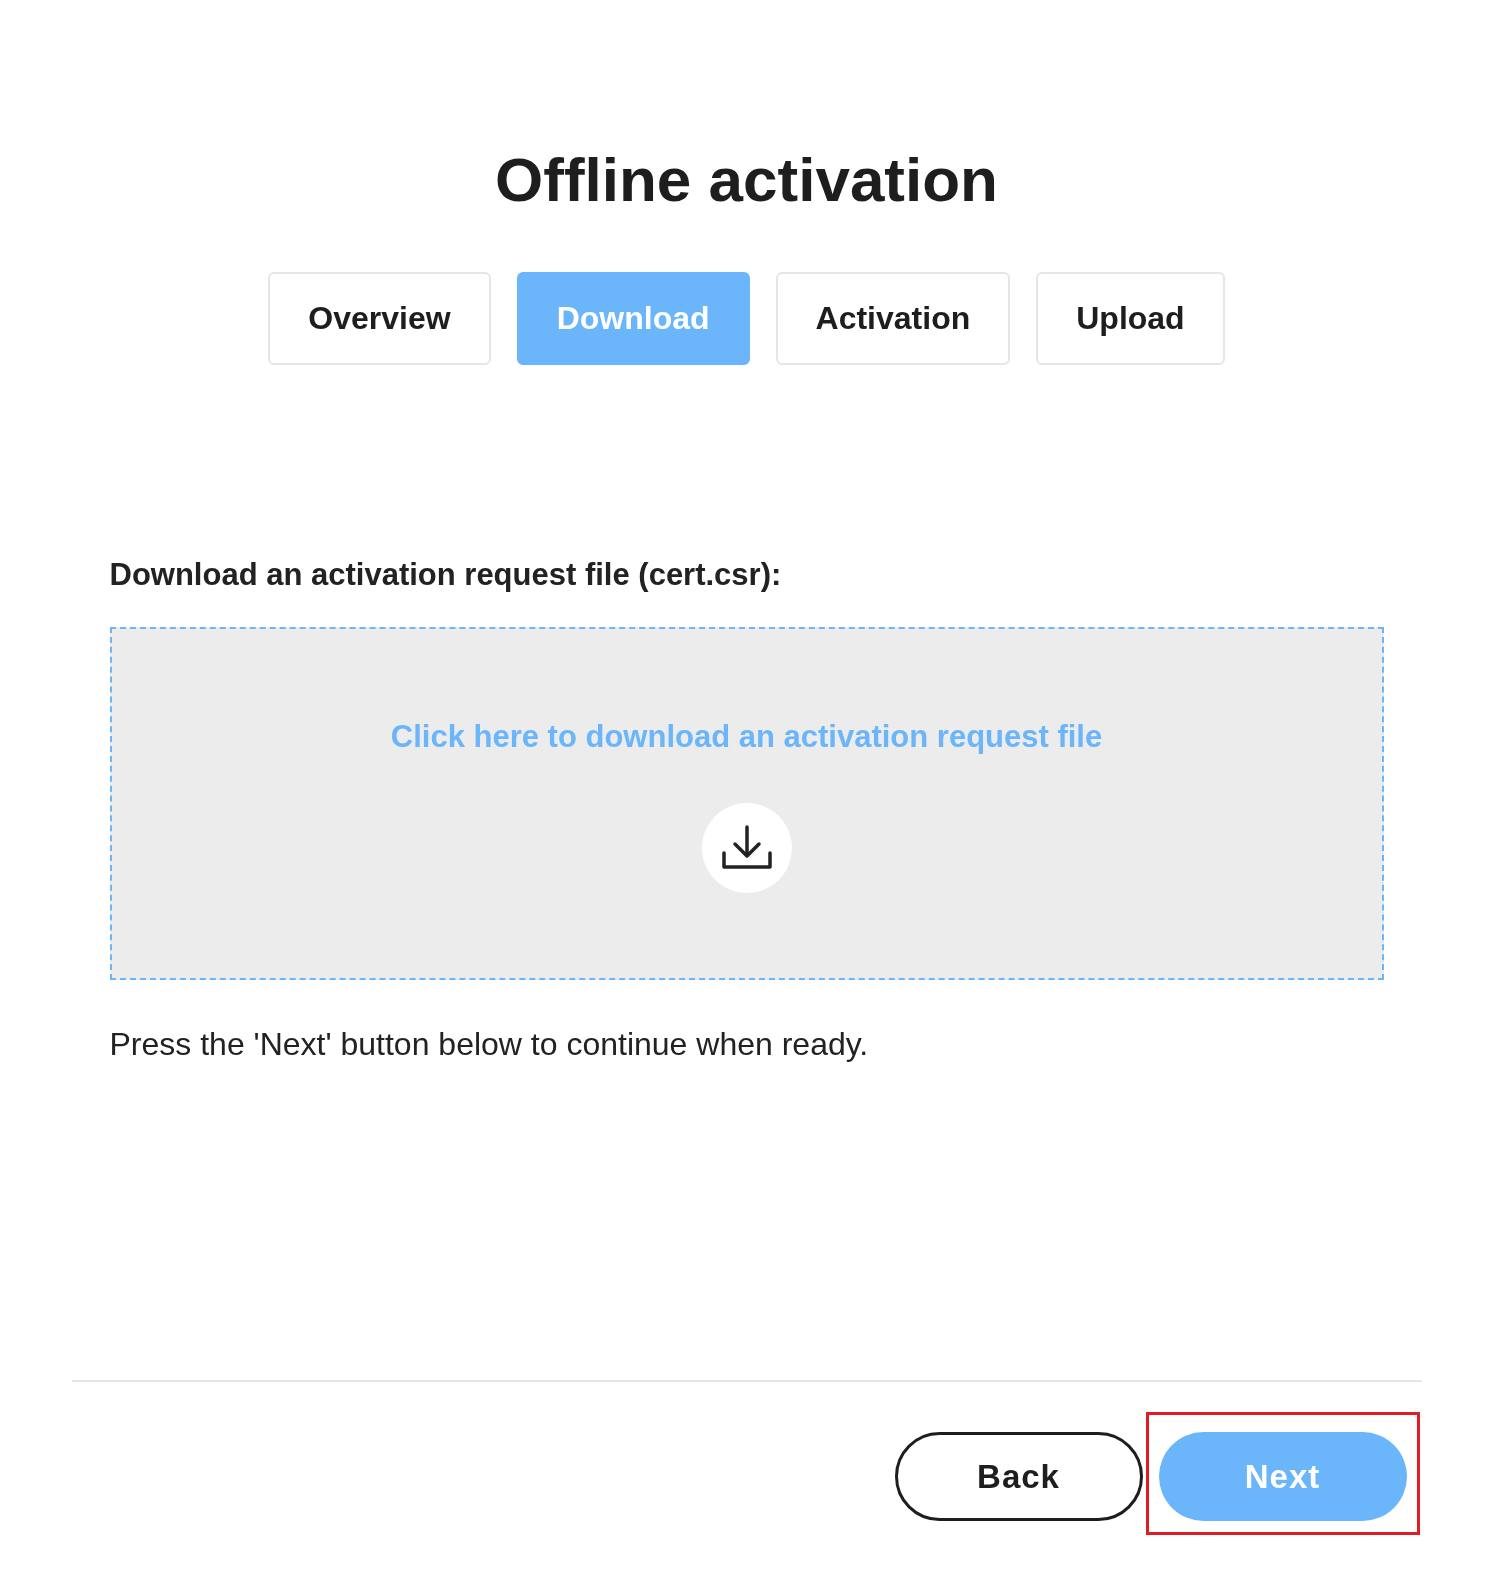 The image size is (1493, 1577). What do you see at coordinates (1130, 318) in the screenshot?
I see `tab: Upload` at bounding box center [1130, 318].